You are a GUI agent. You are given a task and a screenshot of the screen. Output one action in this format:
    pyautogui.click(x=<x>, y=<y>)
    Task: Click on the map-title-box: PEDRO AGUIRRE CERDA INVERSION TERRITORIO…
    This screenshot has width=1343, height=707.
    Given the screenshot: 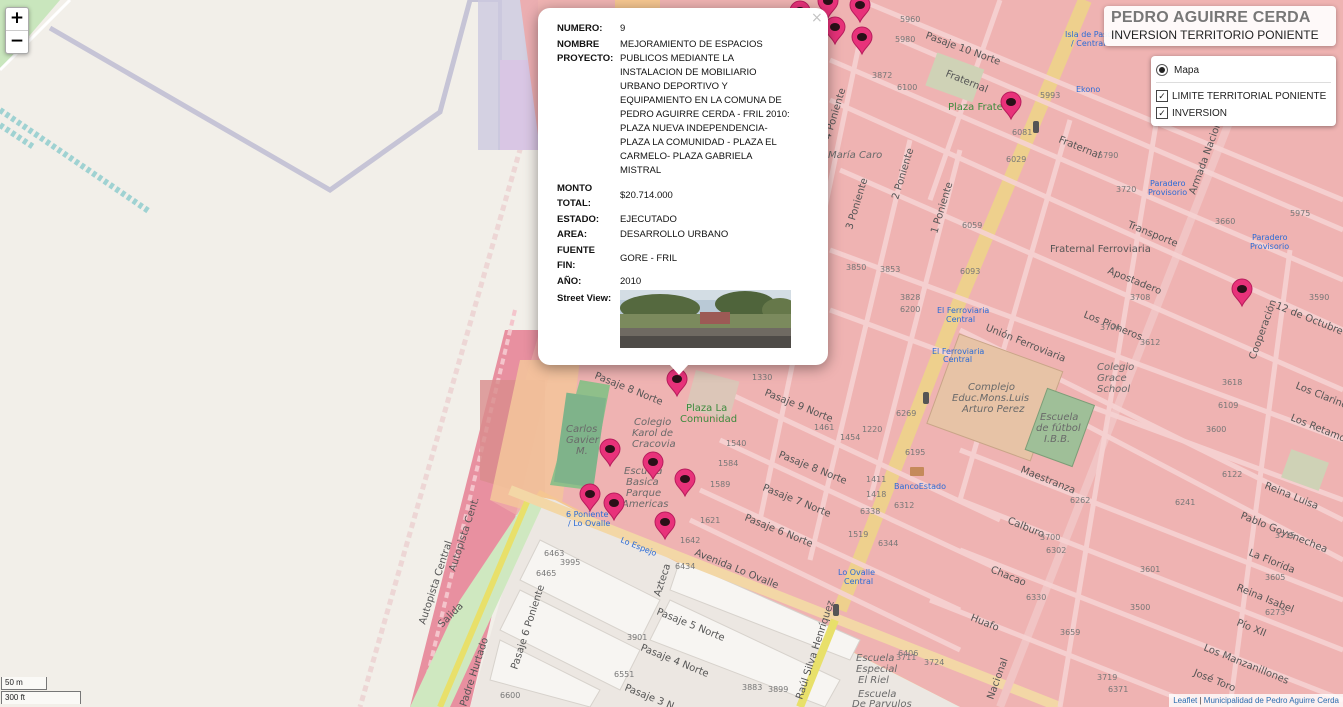 What is the action you would take?
    pyautogui.click(x=1220, y=26)
    